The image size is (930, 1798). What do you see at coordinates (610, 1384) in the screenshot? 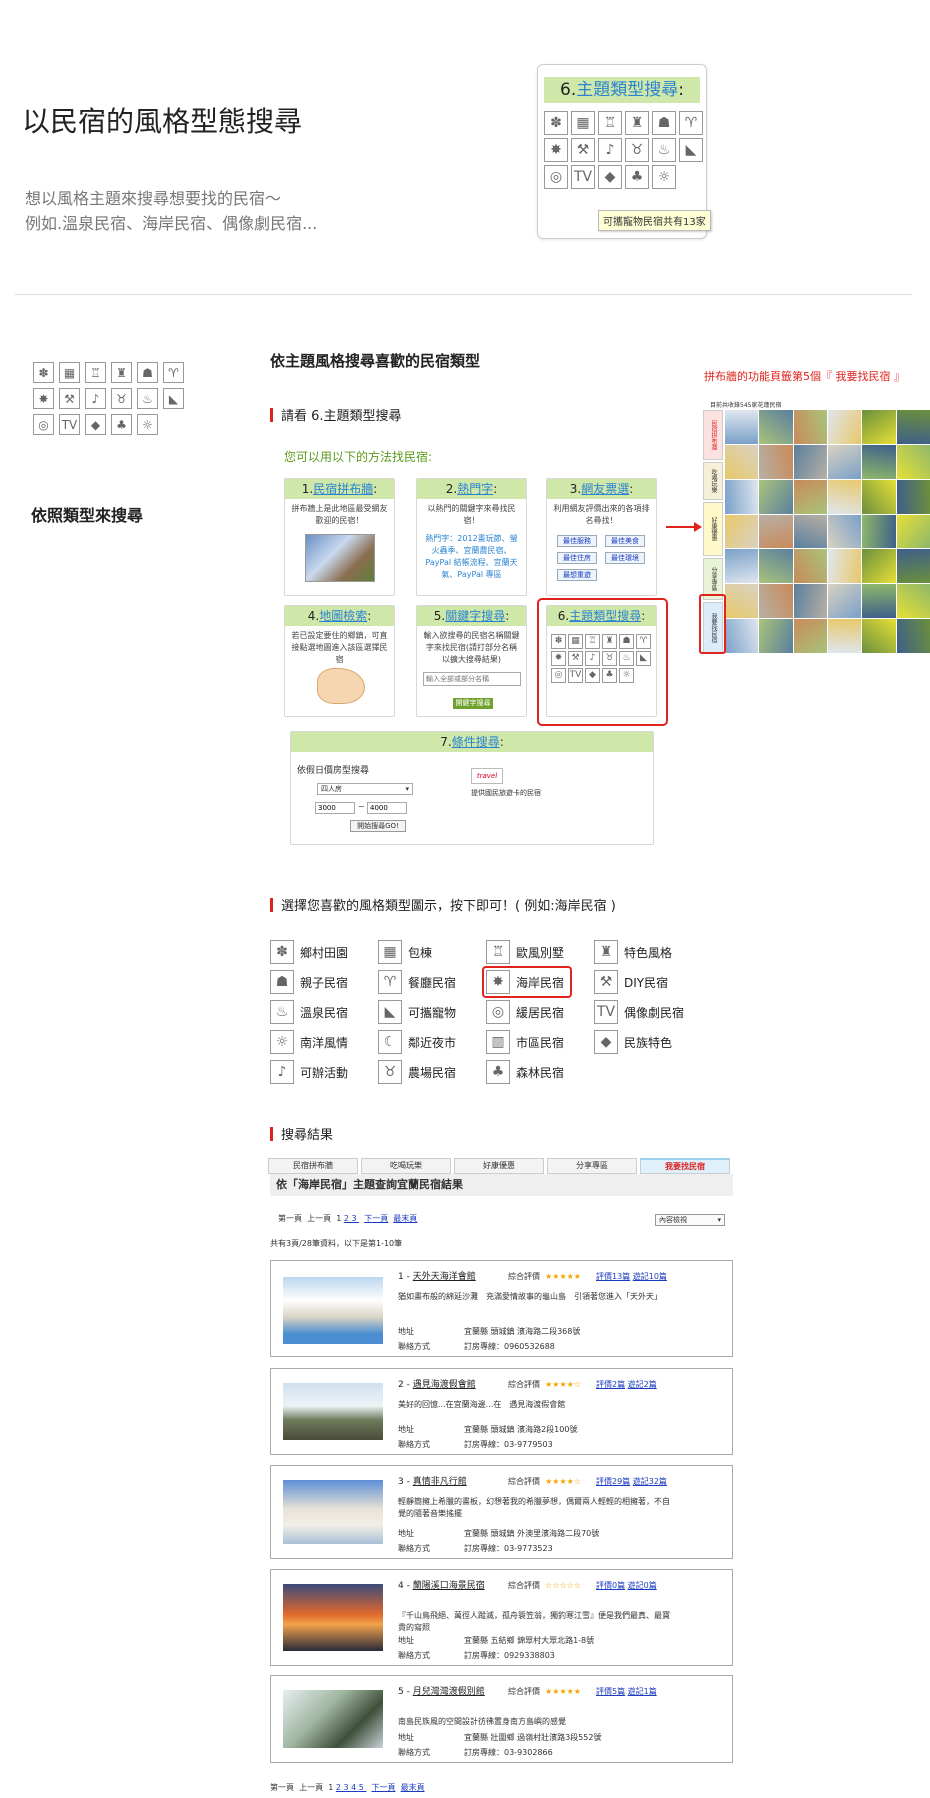
I see `reviews-link: 評價2篇` at bounding box center [610, 1384].